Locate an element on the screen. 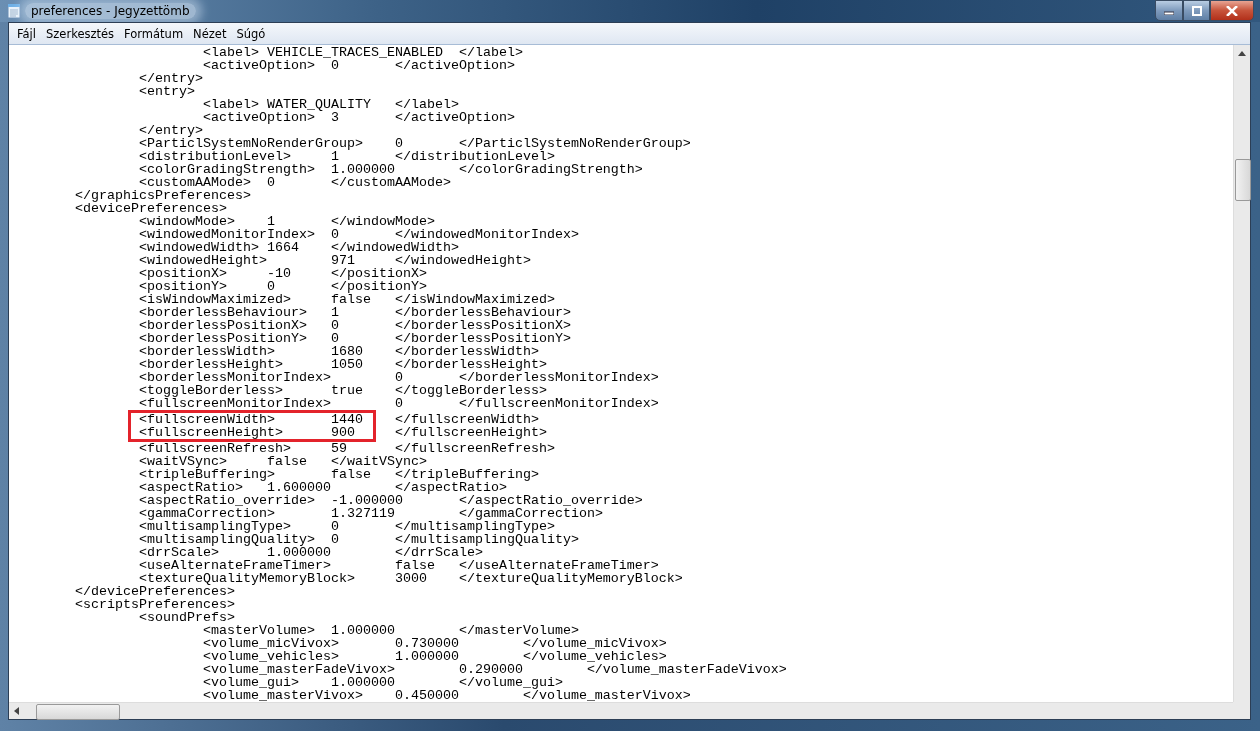 The image size is (1260, 731). text-line: <tripleBuffering> false </tripleBuffering> is located at coordinates (339, 474).